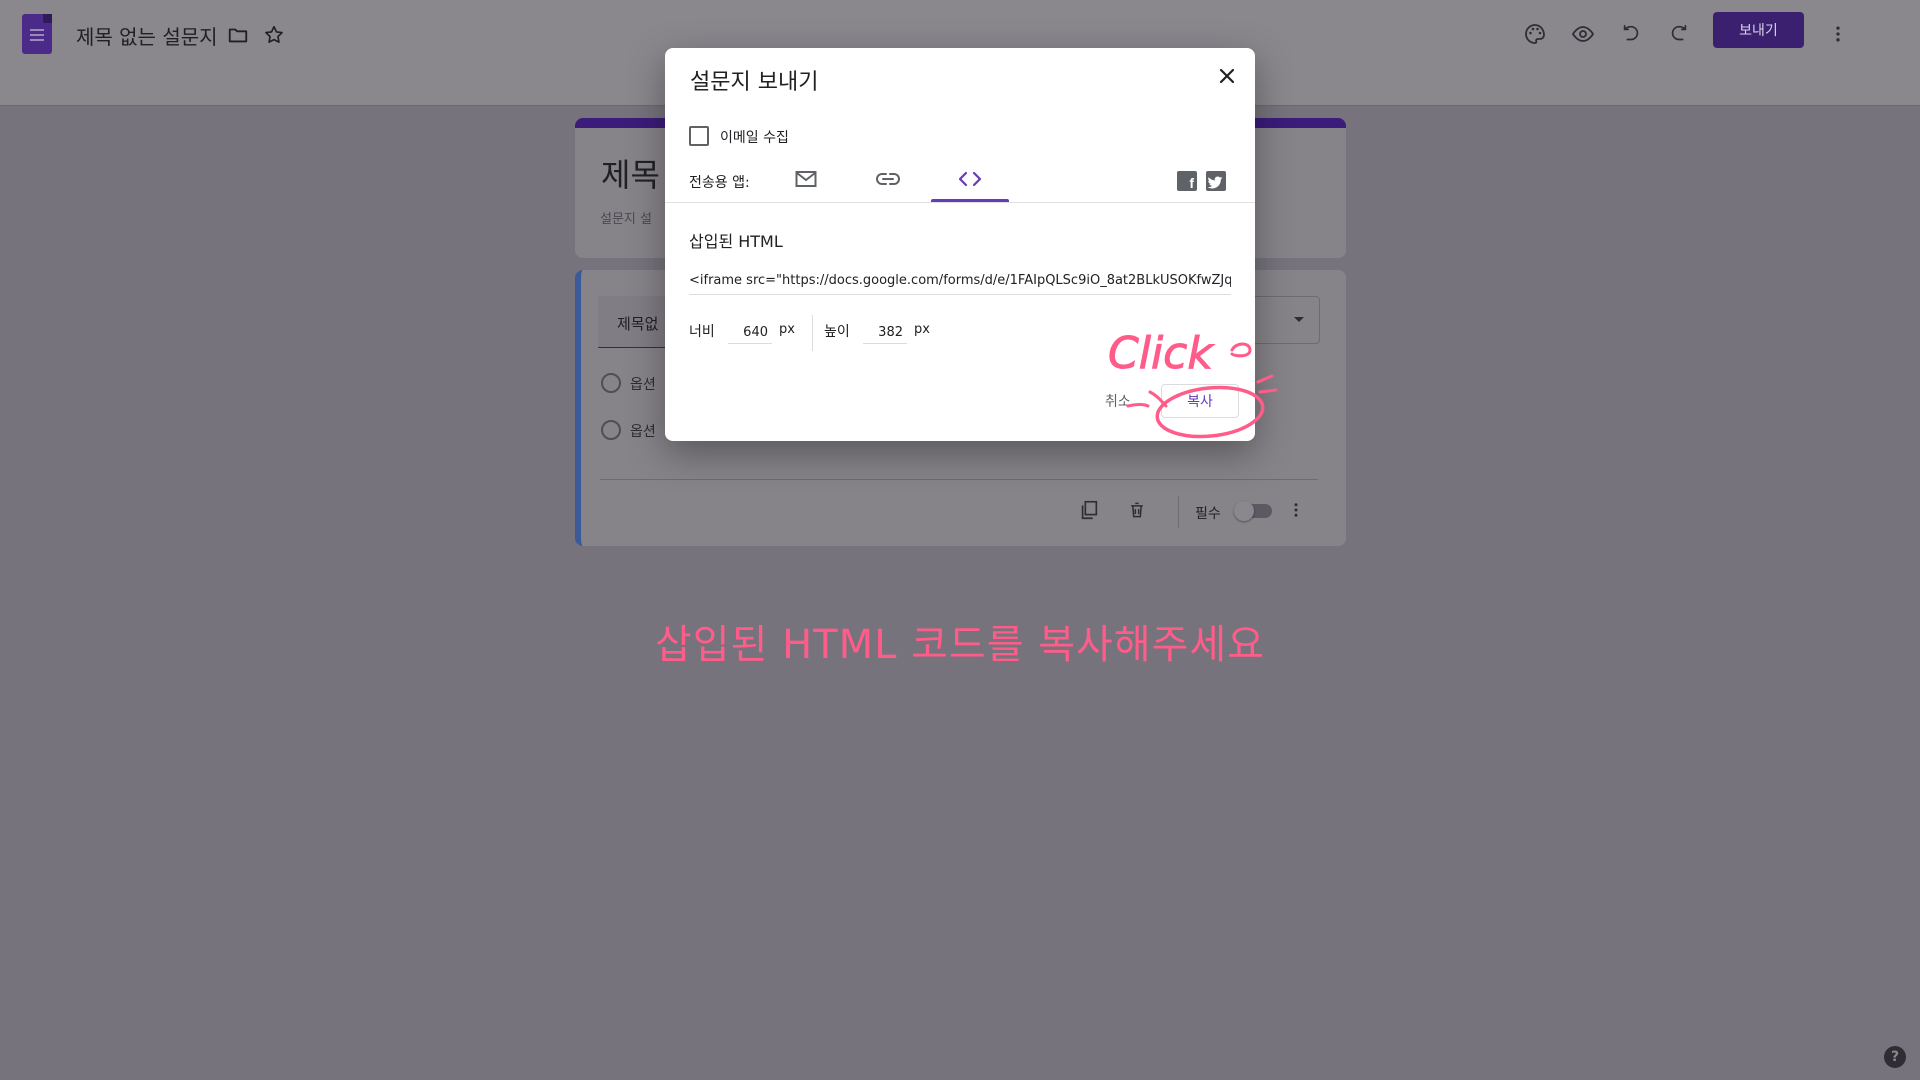  Describe the element at coordinates (1679, 34) in the screenshot. I see `redo-icon` at that location.